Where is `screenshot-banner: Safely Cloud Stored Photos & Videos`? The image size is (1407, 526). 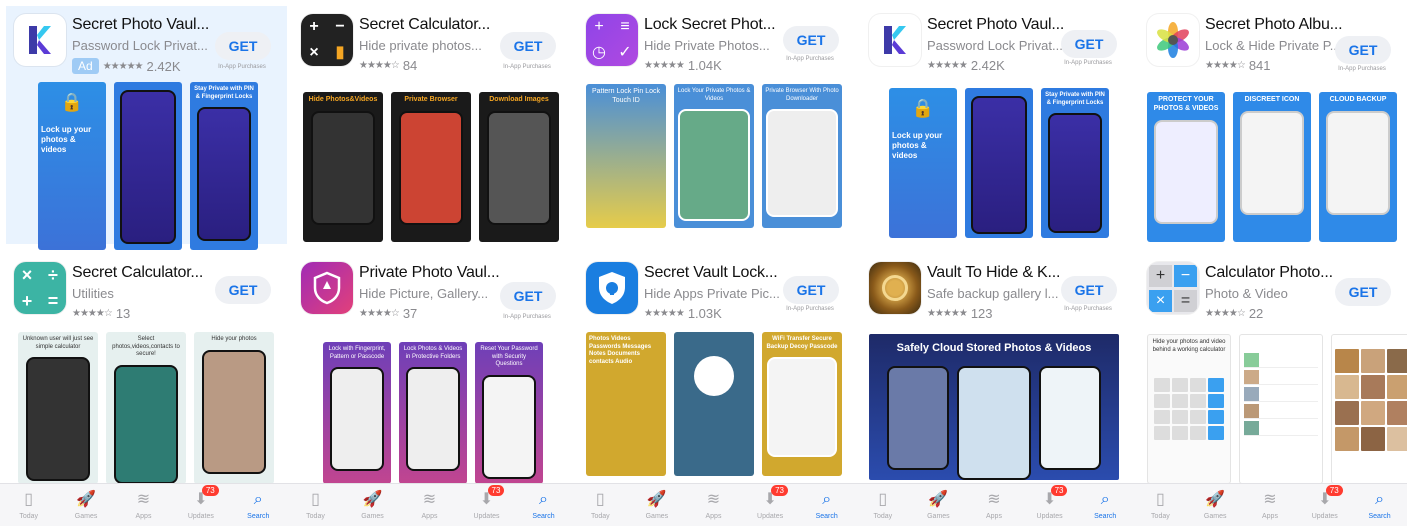 screenshot-banner: Safely Cloud Stored Photos & Videos is located at coordinates (994, 407).